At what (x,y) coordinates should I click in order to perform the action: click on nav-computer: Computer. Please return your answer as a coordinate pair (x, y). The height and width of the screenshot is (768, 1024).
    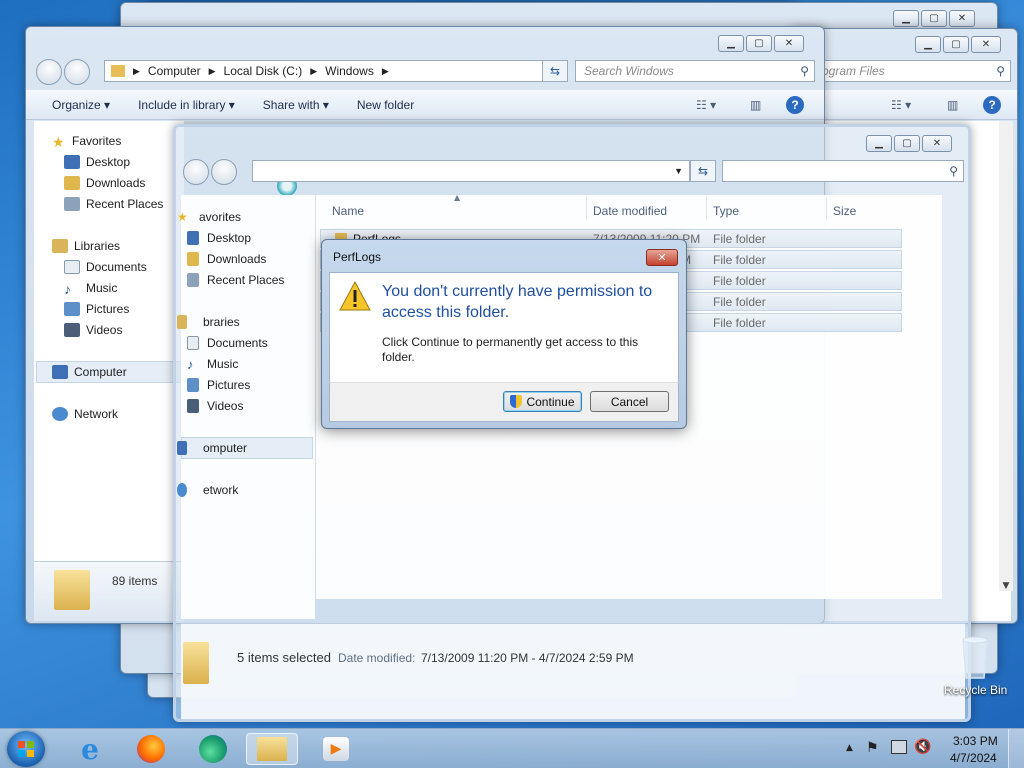
    Looking at the image, I should click on (89, 372).